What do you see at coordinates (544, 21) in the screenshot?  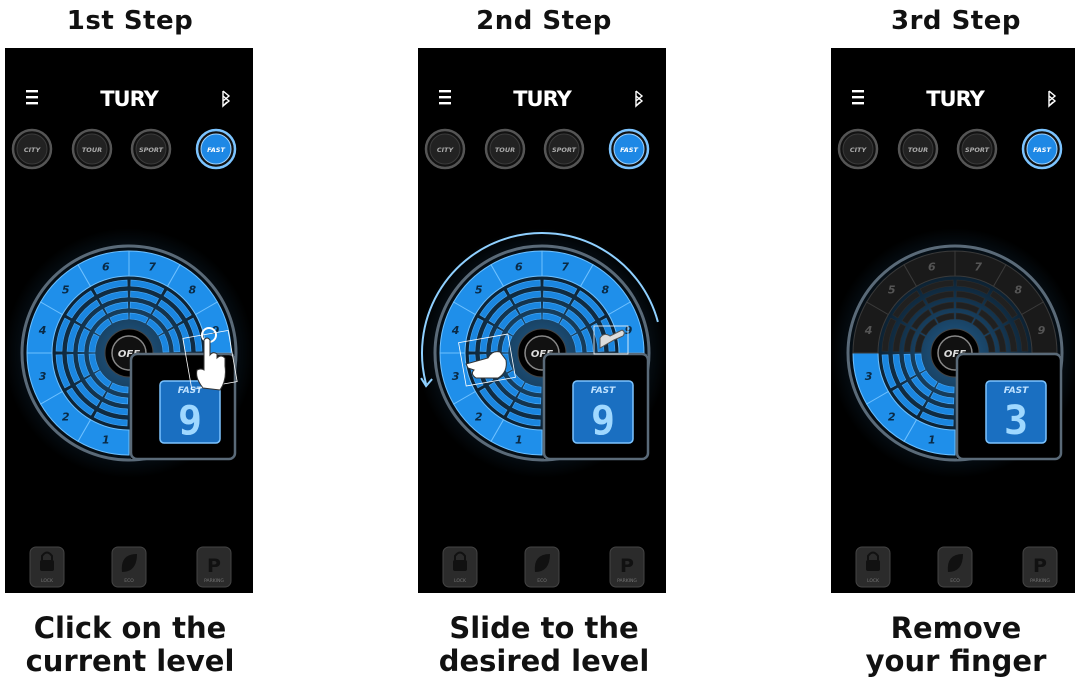 I see `step-title: 2nd Step` at bounding box center [544, 21].